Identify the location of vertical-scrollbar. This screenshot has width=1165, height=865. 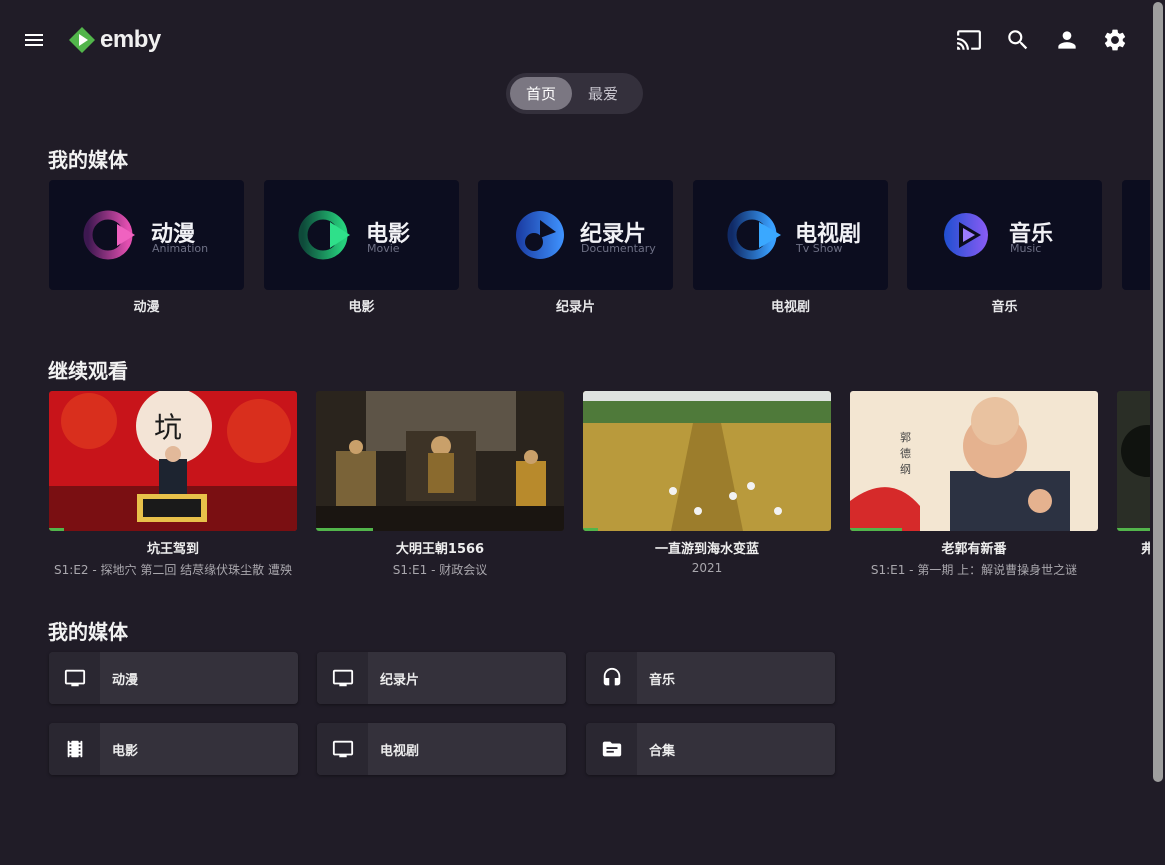
(1157, 432).